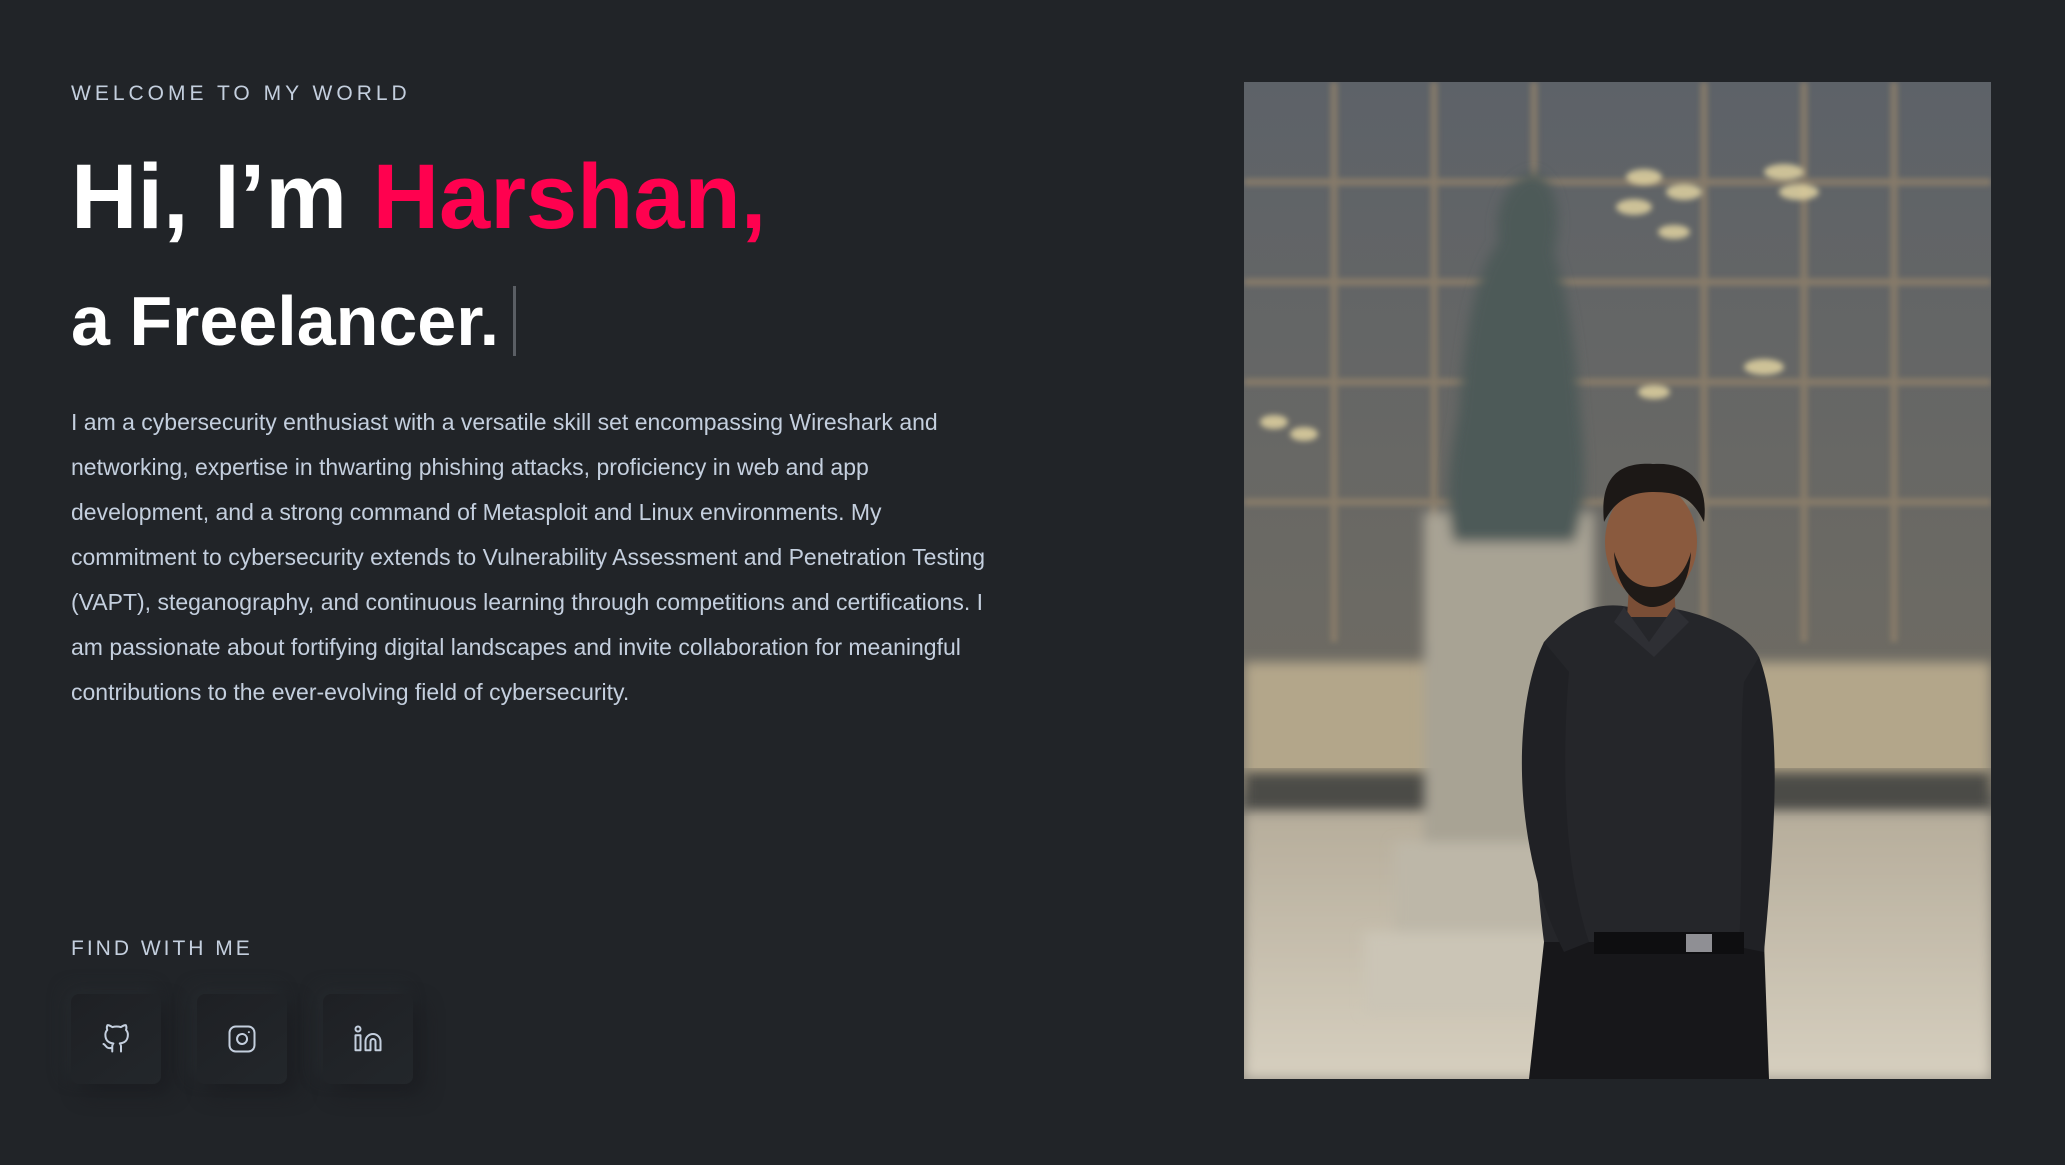 This screenshot has width=2065, height=1165. Describe the element at coordinates (241, 93) in the screenshot. I see `welcome-eyebrow: WELCOME TO MY WORLD` at that location.